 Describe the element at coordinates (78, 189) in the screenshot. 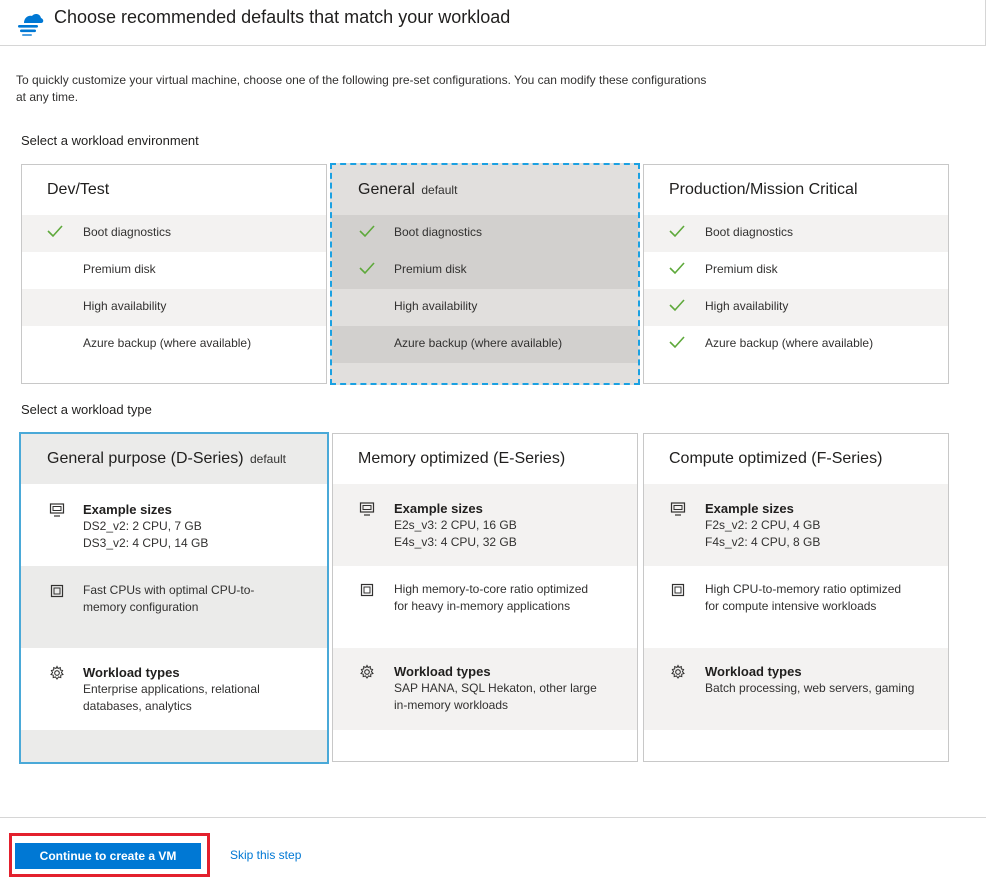

I see `env-card-title: Dev/Test` at that location.